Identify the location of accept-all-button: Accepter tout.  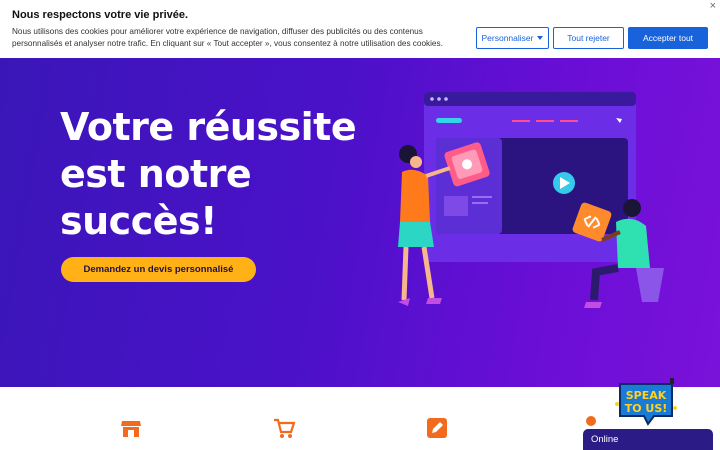
(668, 38).